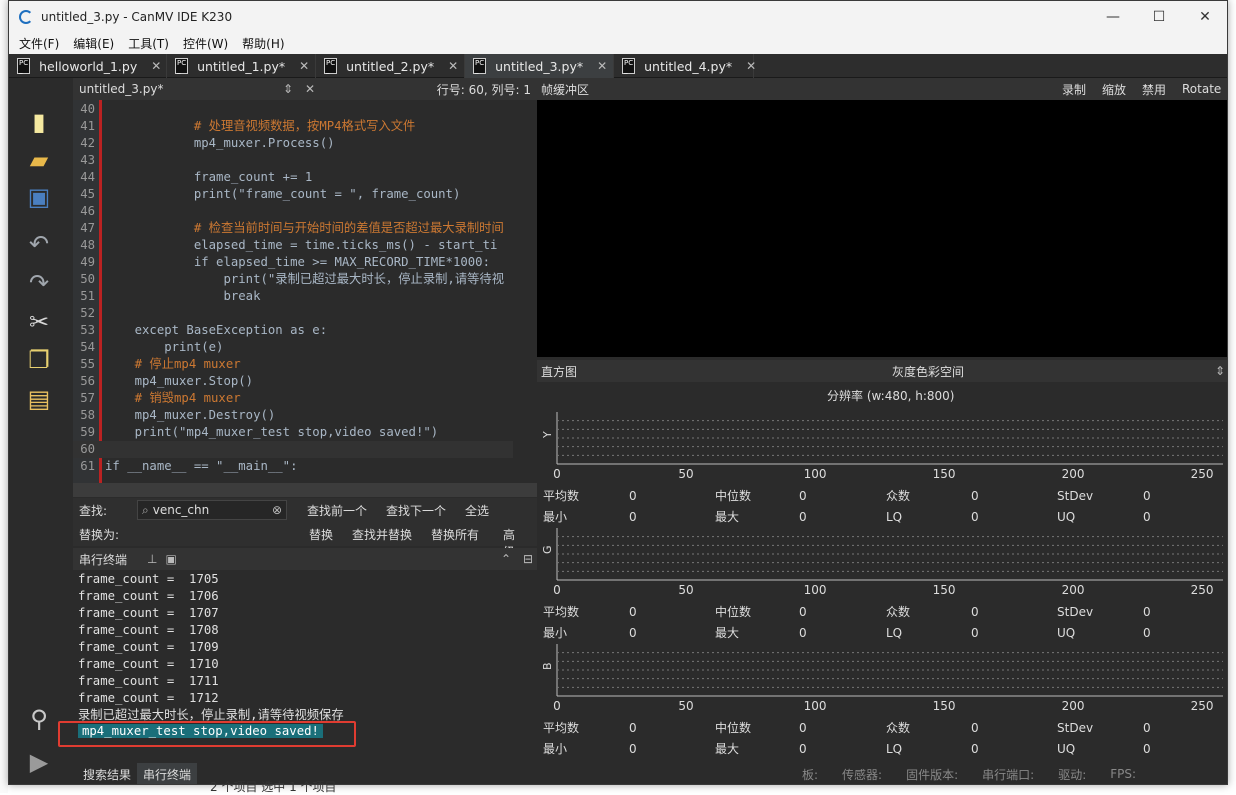 Image resolution: width=1236 pixels, height=795 pixels. What do you see at coordinates (1154, 89) in the screenshot?
I see `disable-button: 禁用` at bounding box center [1154, 89].